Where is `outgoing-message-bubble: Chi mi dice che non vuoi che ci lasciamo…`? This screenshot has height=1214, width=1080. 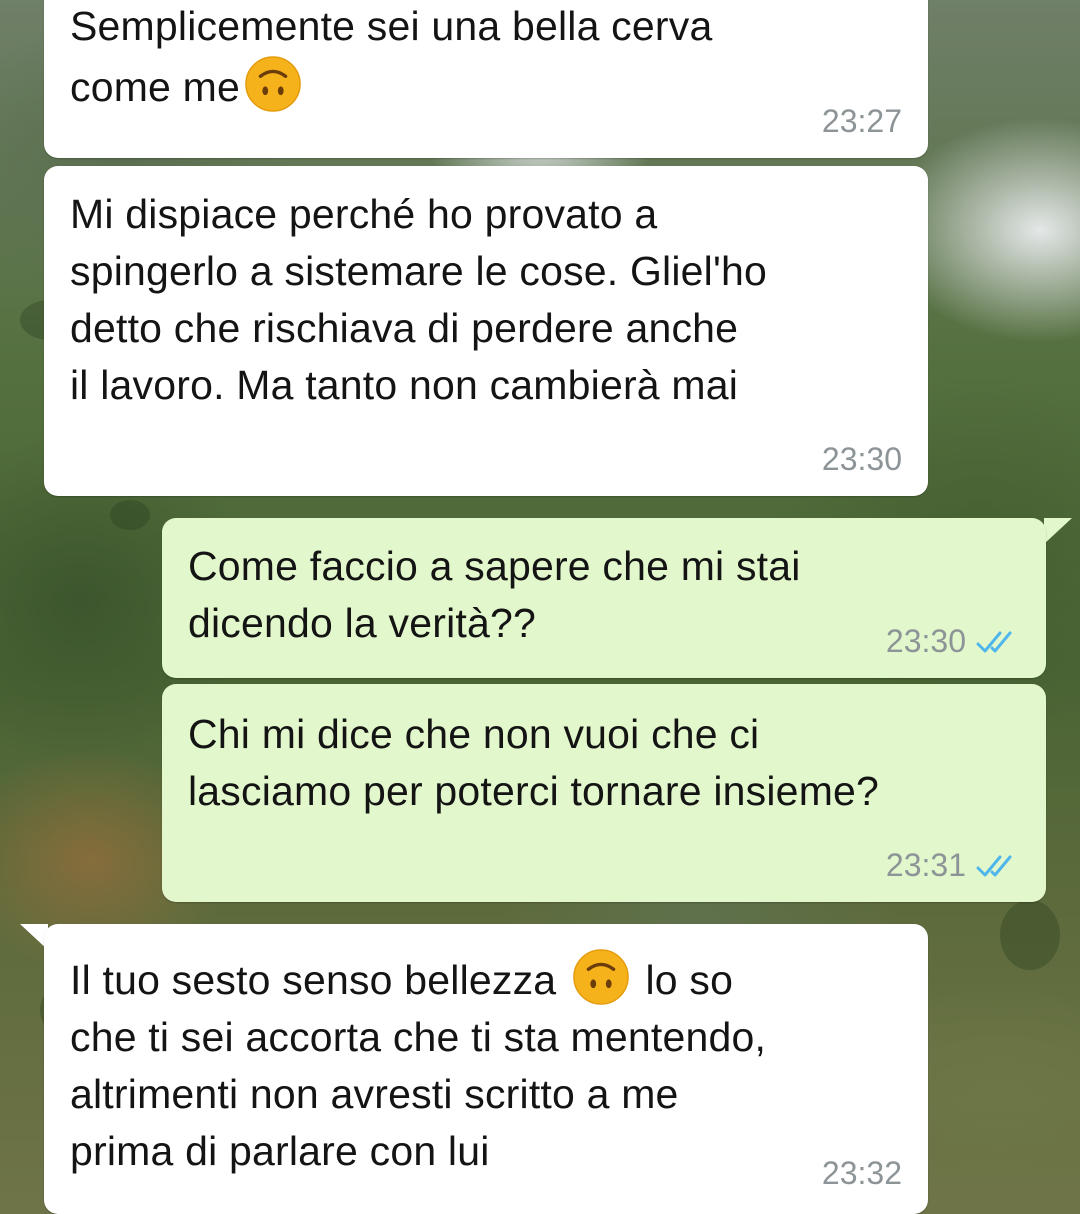 outgoing-message-bubble: Chi mi dice che non vuoi che ci lasciamo… is located at coordinates (604, 793).